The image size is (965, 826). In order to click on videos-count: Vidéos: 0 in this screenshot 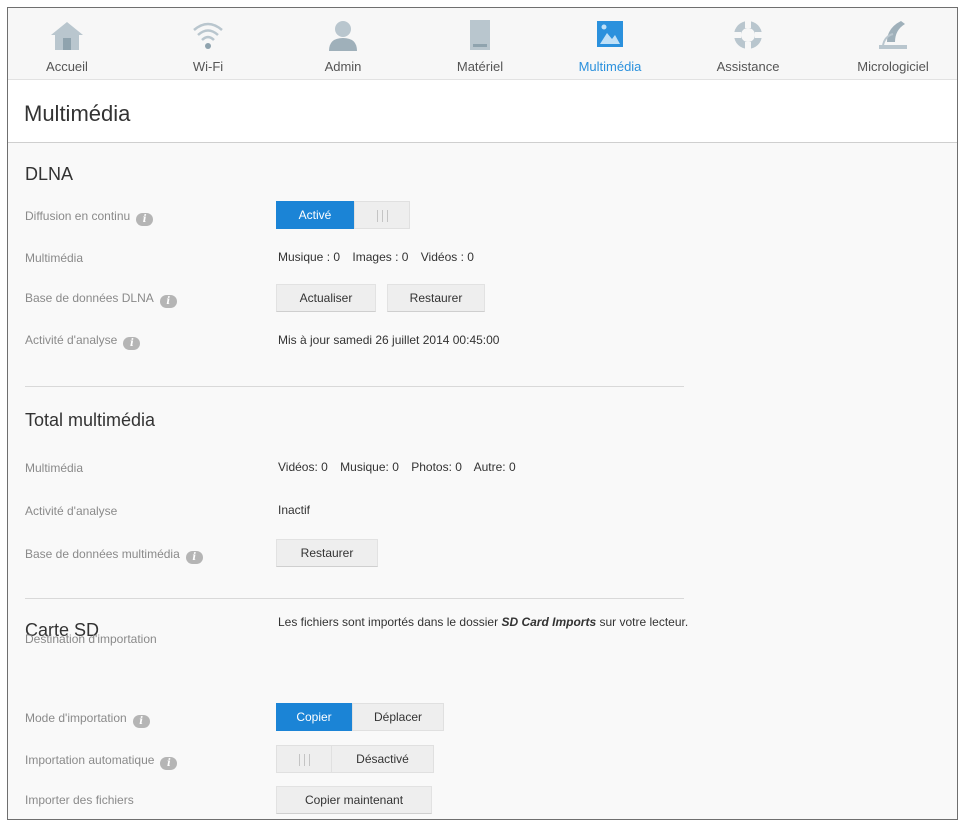, I will do `click(303, 467)`.